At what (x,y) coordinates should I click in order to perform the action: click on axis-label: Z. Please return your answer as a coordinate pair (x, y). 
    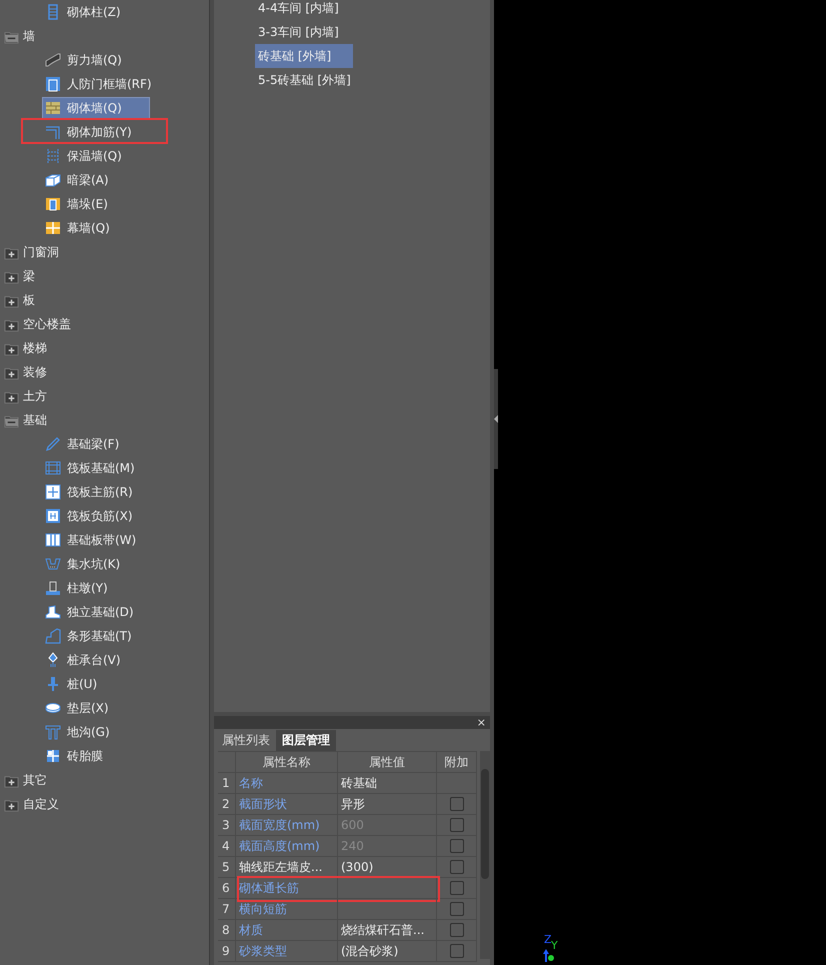
    Looking at the image, I should click on (548, 939).